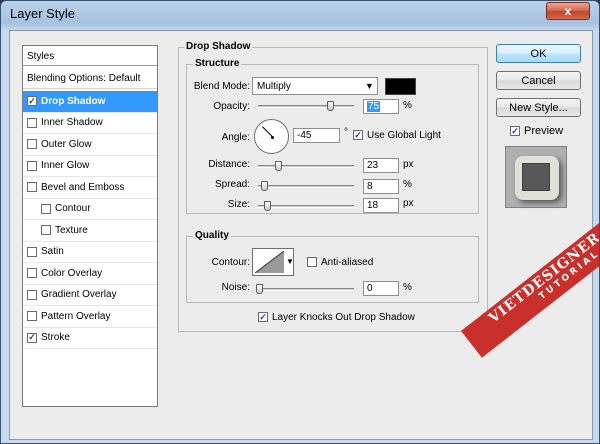 This screenshot has width=600, height=444. What do you see at coordinates (300, 15) in the screenshot?
I see `title-bar: Layer Style x` at bounding box center [300, 15].